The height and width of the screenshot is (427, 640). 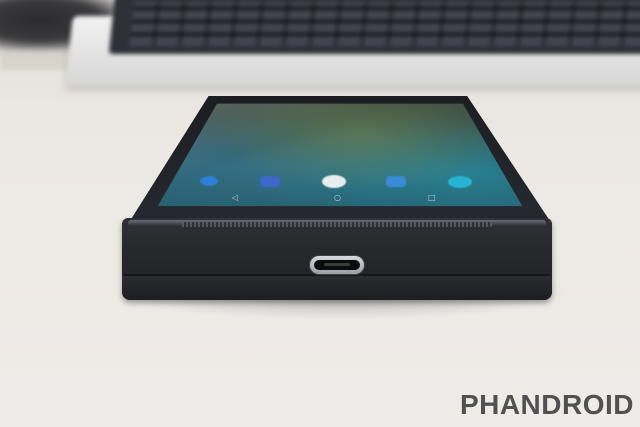 What do you see at coordinates (235, 197) in the screenshot?
I see `back-icon: ◁` at bounding box center [235, 197].